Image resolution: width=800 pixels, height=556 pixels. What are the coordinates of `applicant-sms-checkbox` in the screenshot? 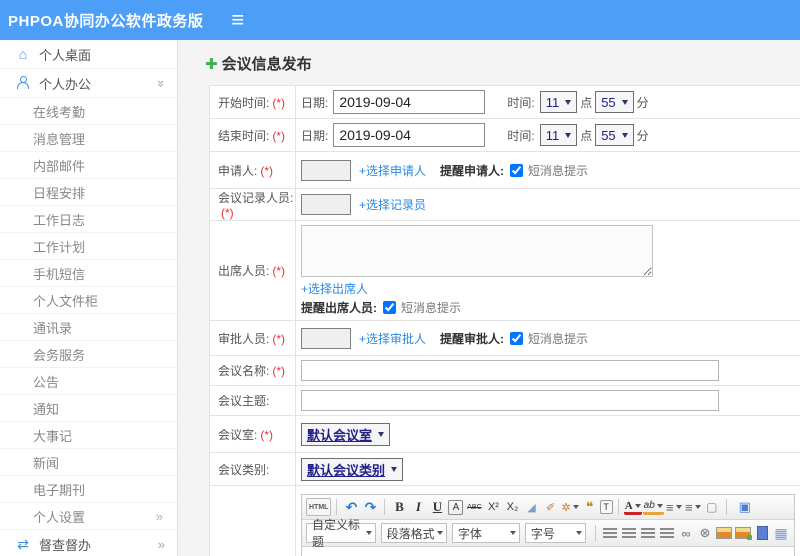 It's located at (517, 170).